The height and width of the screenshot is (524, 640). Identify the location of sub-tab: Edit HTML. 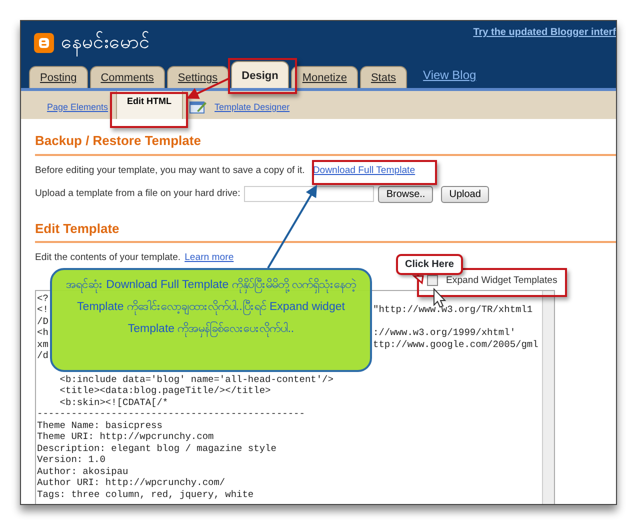
(149, 105).